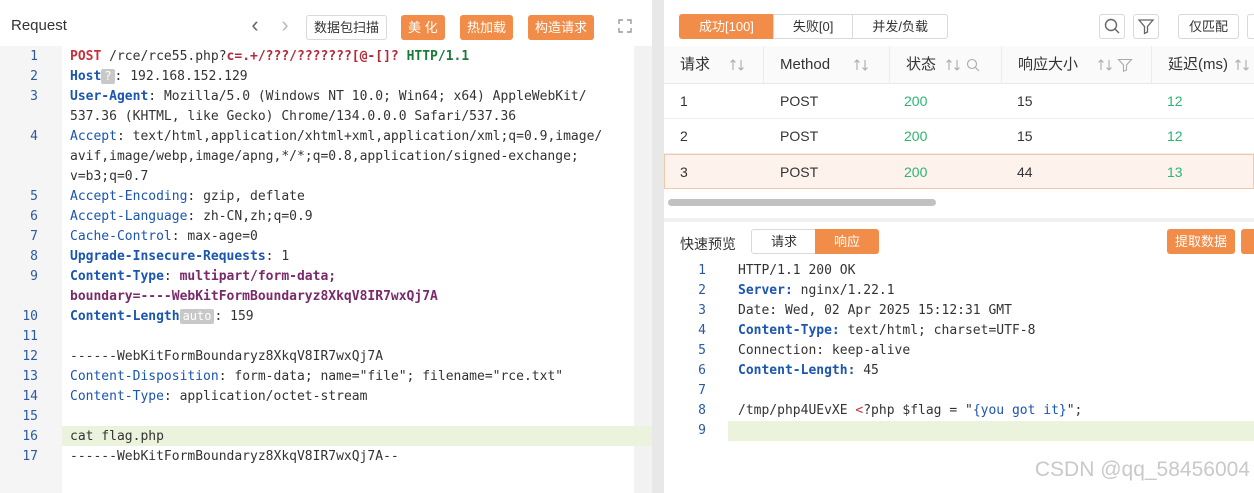 The width and height of the screenshot is (1254, 493). Describe the element at coordinates (959, 101) in the screenshot. I see `table-row: 1 POST 200 15 12` at that location.